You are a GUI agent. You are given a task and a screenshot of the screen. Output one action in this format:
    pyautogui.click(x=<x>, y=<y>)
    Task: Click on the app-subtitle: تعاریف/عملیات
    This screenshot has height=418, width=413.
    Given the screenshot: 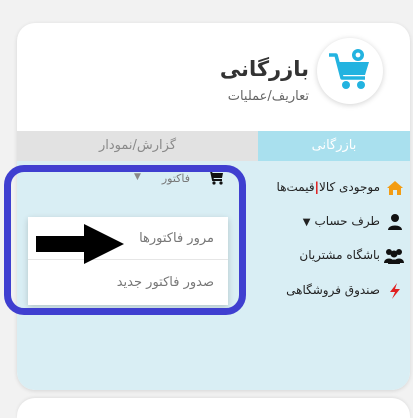 What is the action you would take?
    pyautogui.click(x=268, y=96)
    